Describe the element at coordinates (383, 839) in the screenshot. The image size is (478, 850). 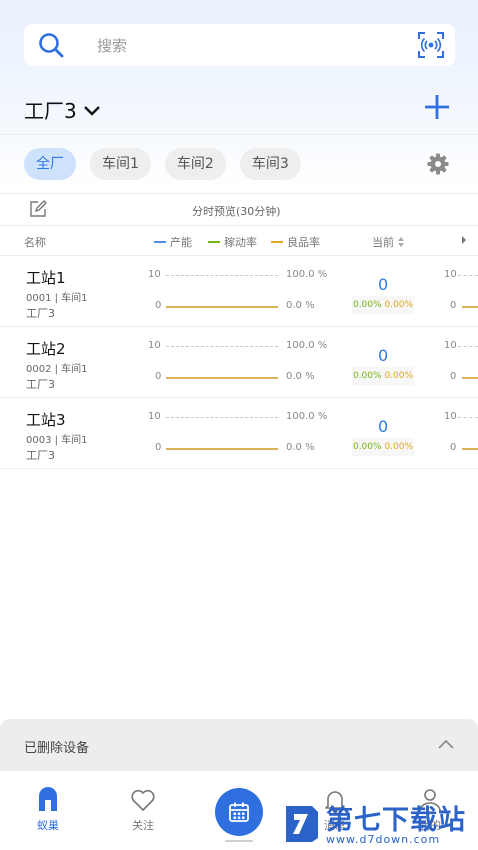
I see `watermark-url: www.d7down.com` at that location.